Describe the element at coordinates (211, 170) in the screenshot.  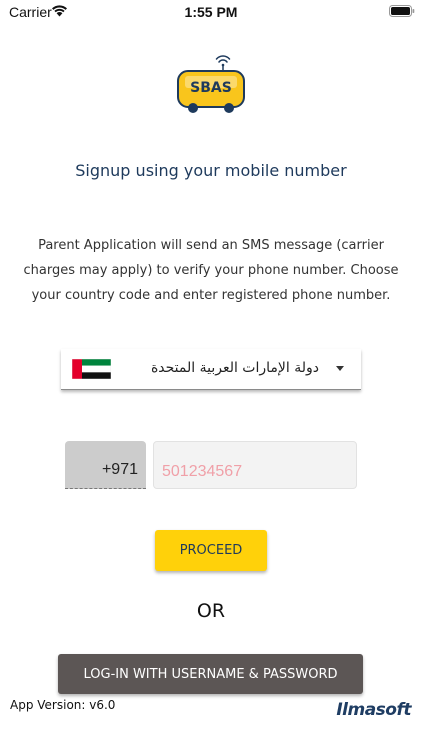
I see `page-title: Signup using your mobile number` at that location.